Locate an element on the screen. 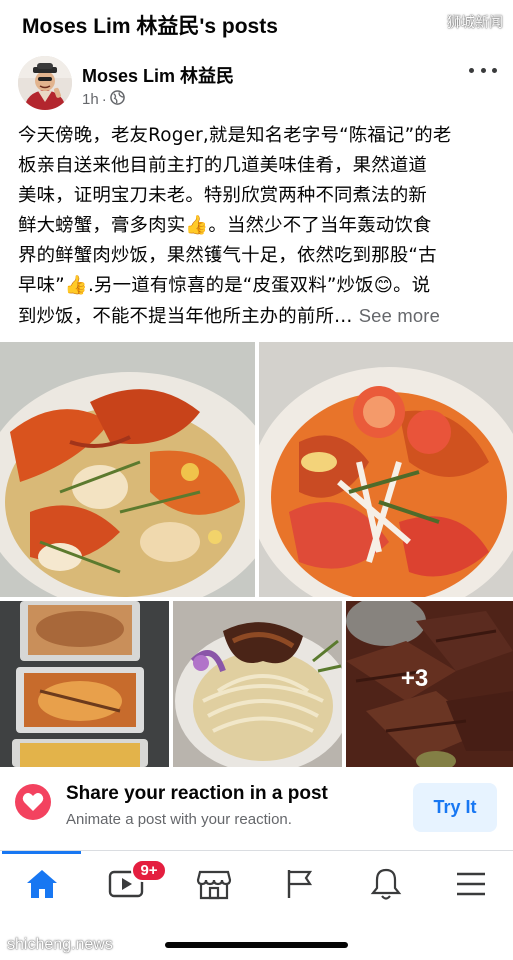  try-it-button: Try It is located at coordinates (455, 807).